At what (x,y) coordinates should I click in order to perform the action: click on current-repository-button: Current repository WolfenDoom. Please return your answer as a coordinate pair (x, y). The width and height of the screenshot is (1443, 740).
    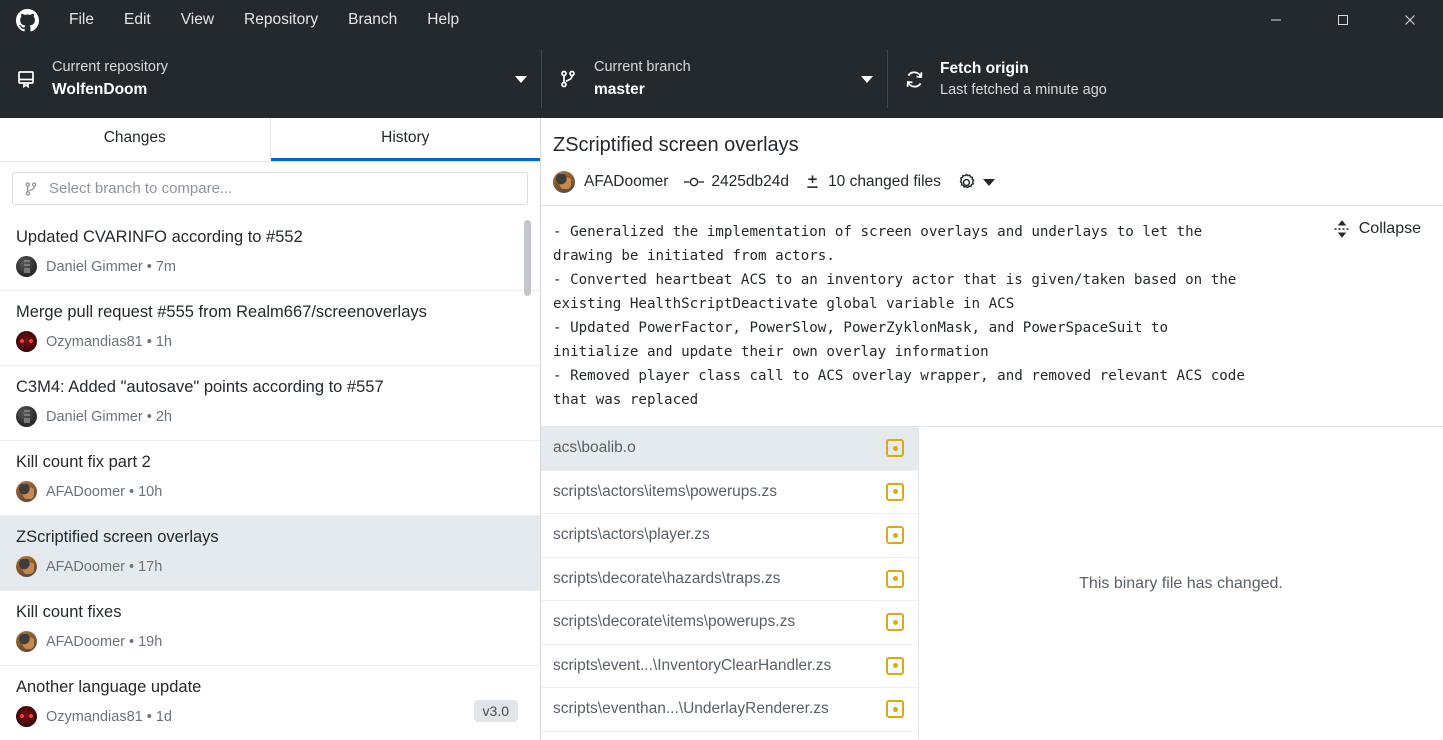
    Looking at the image, I should click on (270, 79).